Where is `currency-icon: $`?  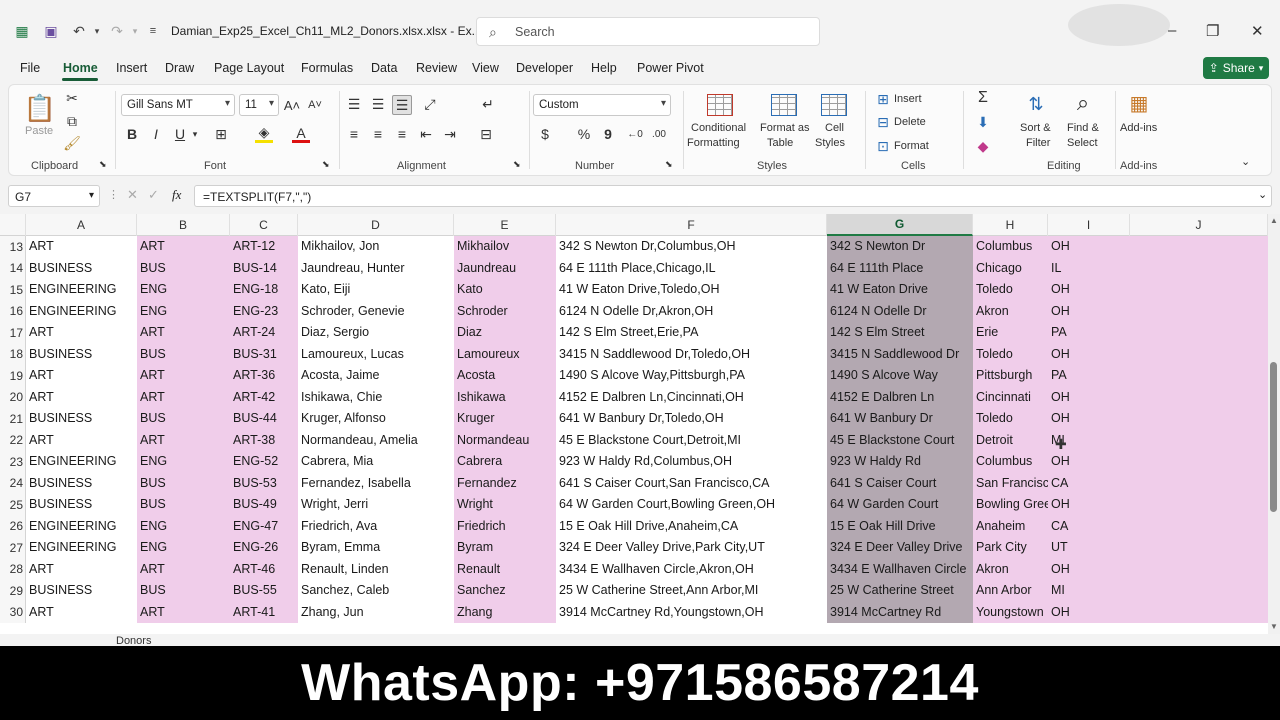 currency-icon: $ is located at coordinates (545, 134).